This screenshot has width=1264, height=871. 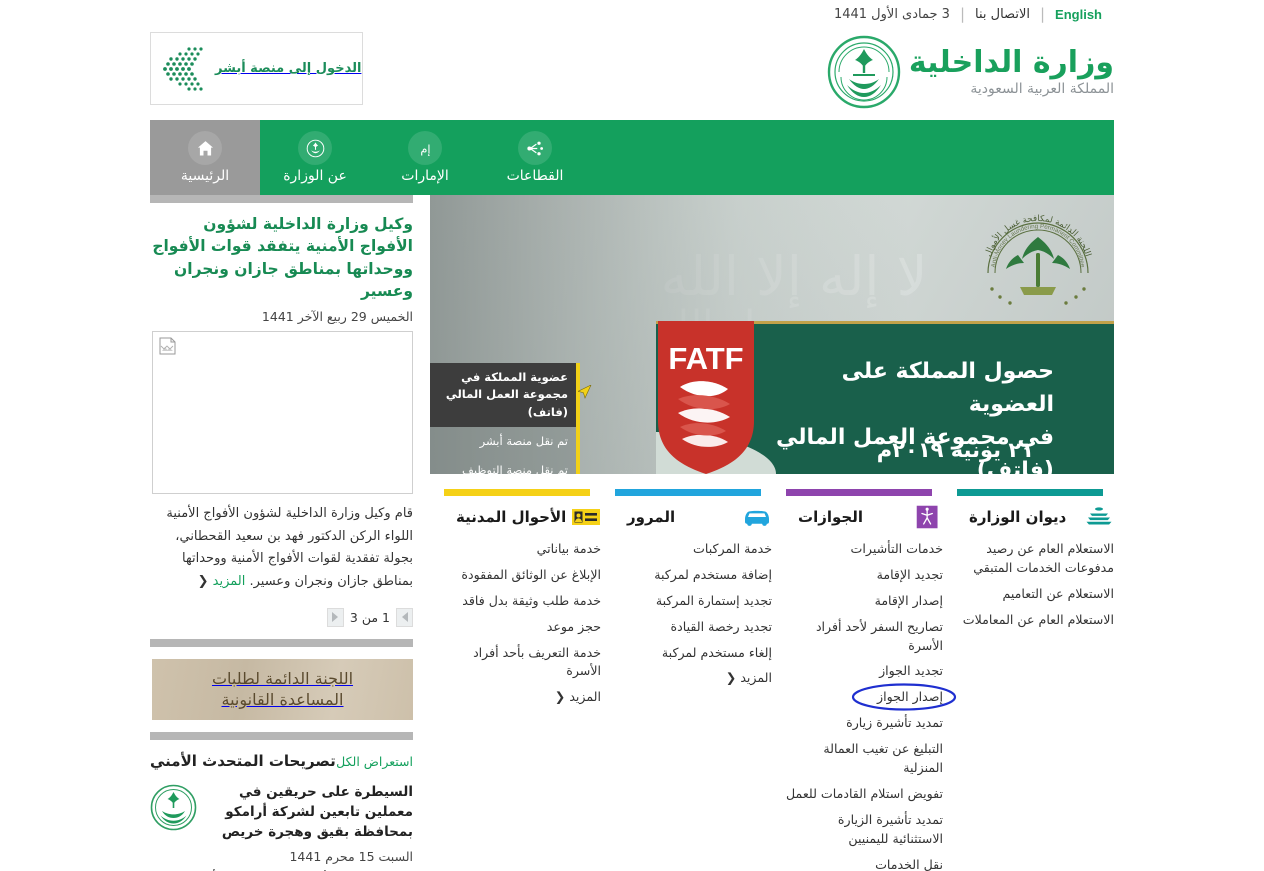 I want to click on news-prev-button, so click(x=404, y=617).